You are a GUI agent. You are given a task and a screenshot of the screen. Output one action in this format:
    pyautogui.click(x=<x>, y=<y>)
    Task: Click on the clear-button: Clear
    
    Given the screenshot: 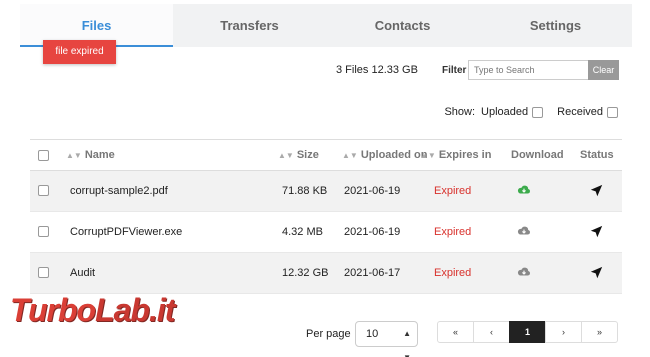 What is the action you would take?
    pyautogui.click(x=603, y=70)
    